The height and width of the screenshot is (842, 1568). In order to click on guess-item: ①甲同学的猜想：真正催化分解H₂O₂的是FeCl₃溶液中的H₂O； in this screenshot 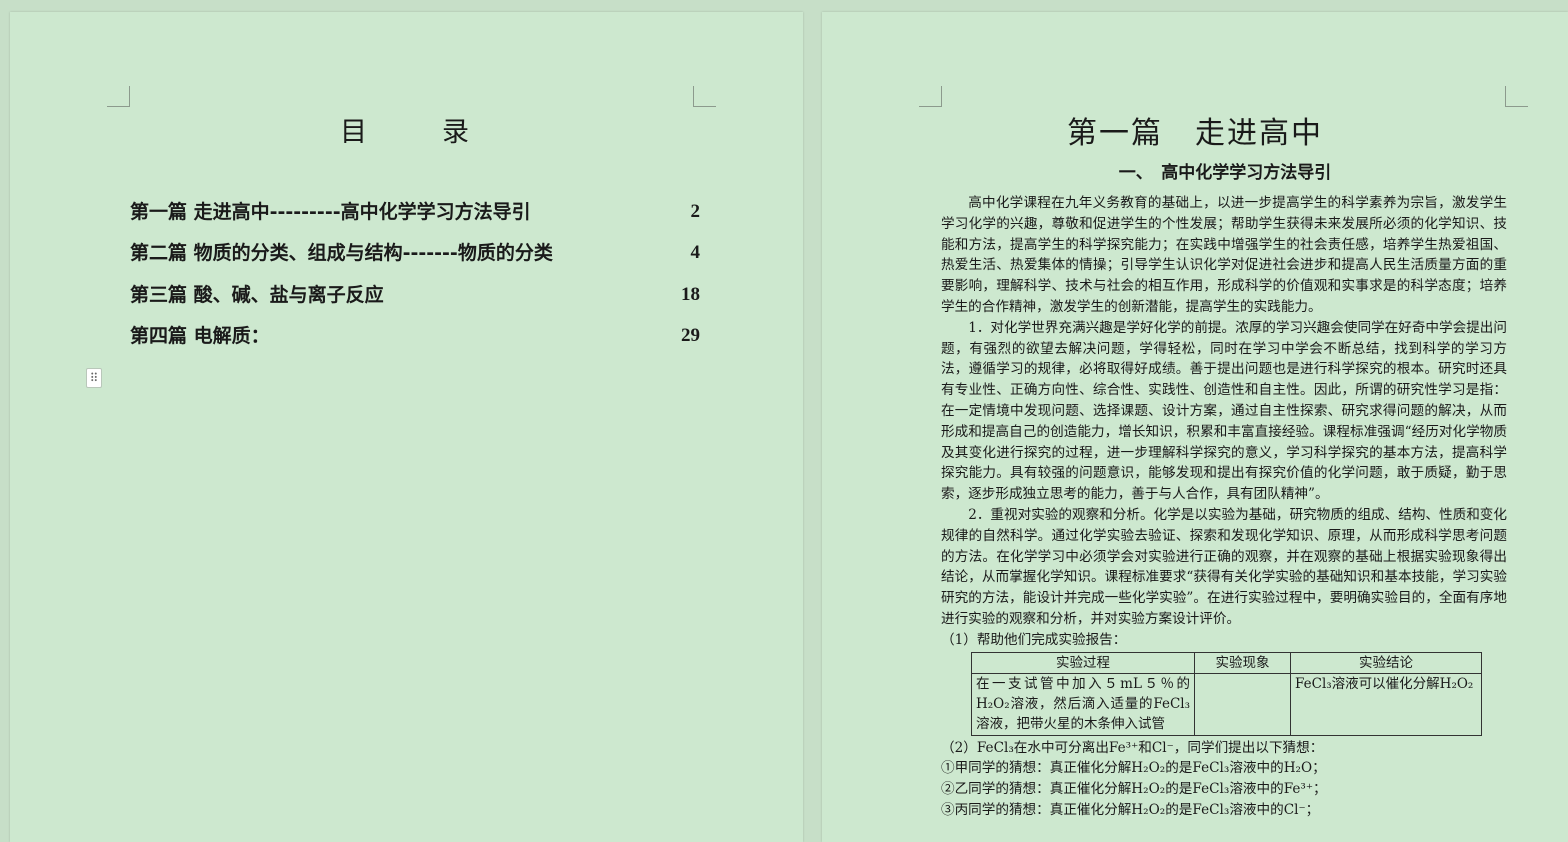, I will do `click(1133, 768)`.